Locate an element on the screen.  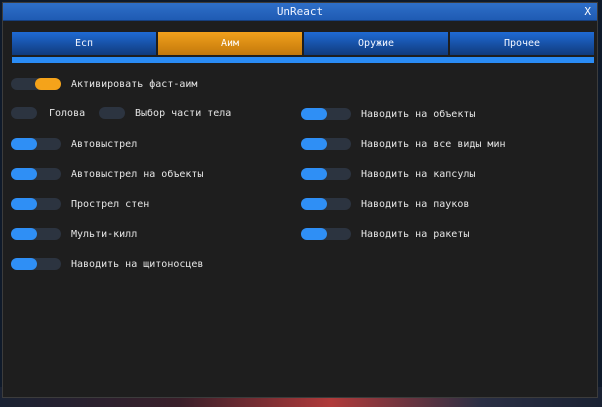
aim-mines-toggle is located at coordinates (326, 144).